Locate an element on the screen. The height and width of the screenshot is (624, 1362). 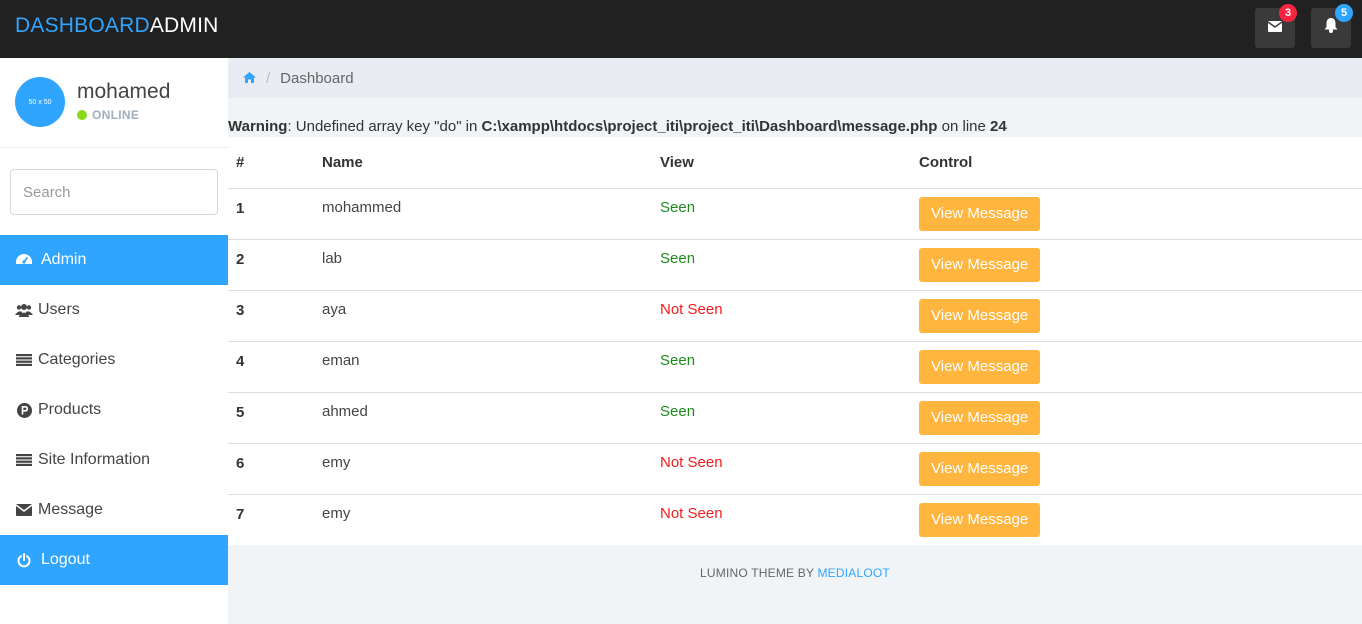
table-row: 4 eman Seen View Message is located at coordinates (795, 367).